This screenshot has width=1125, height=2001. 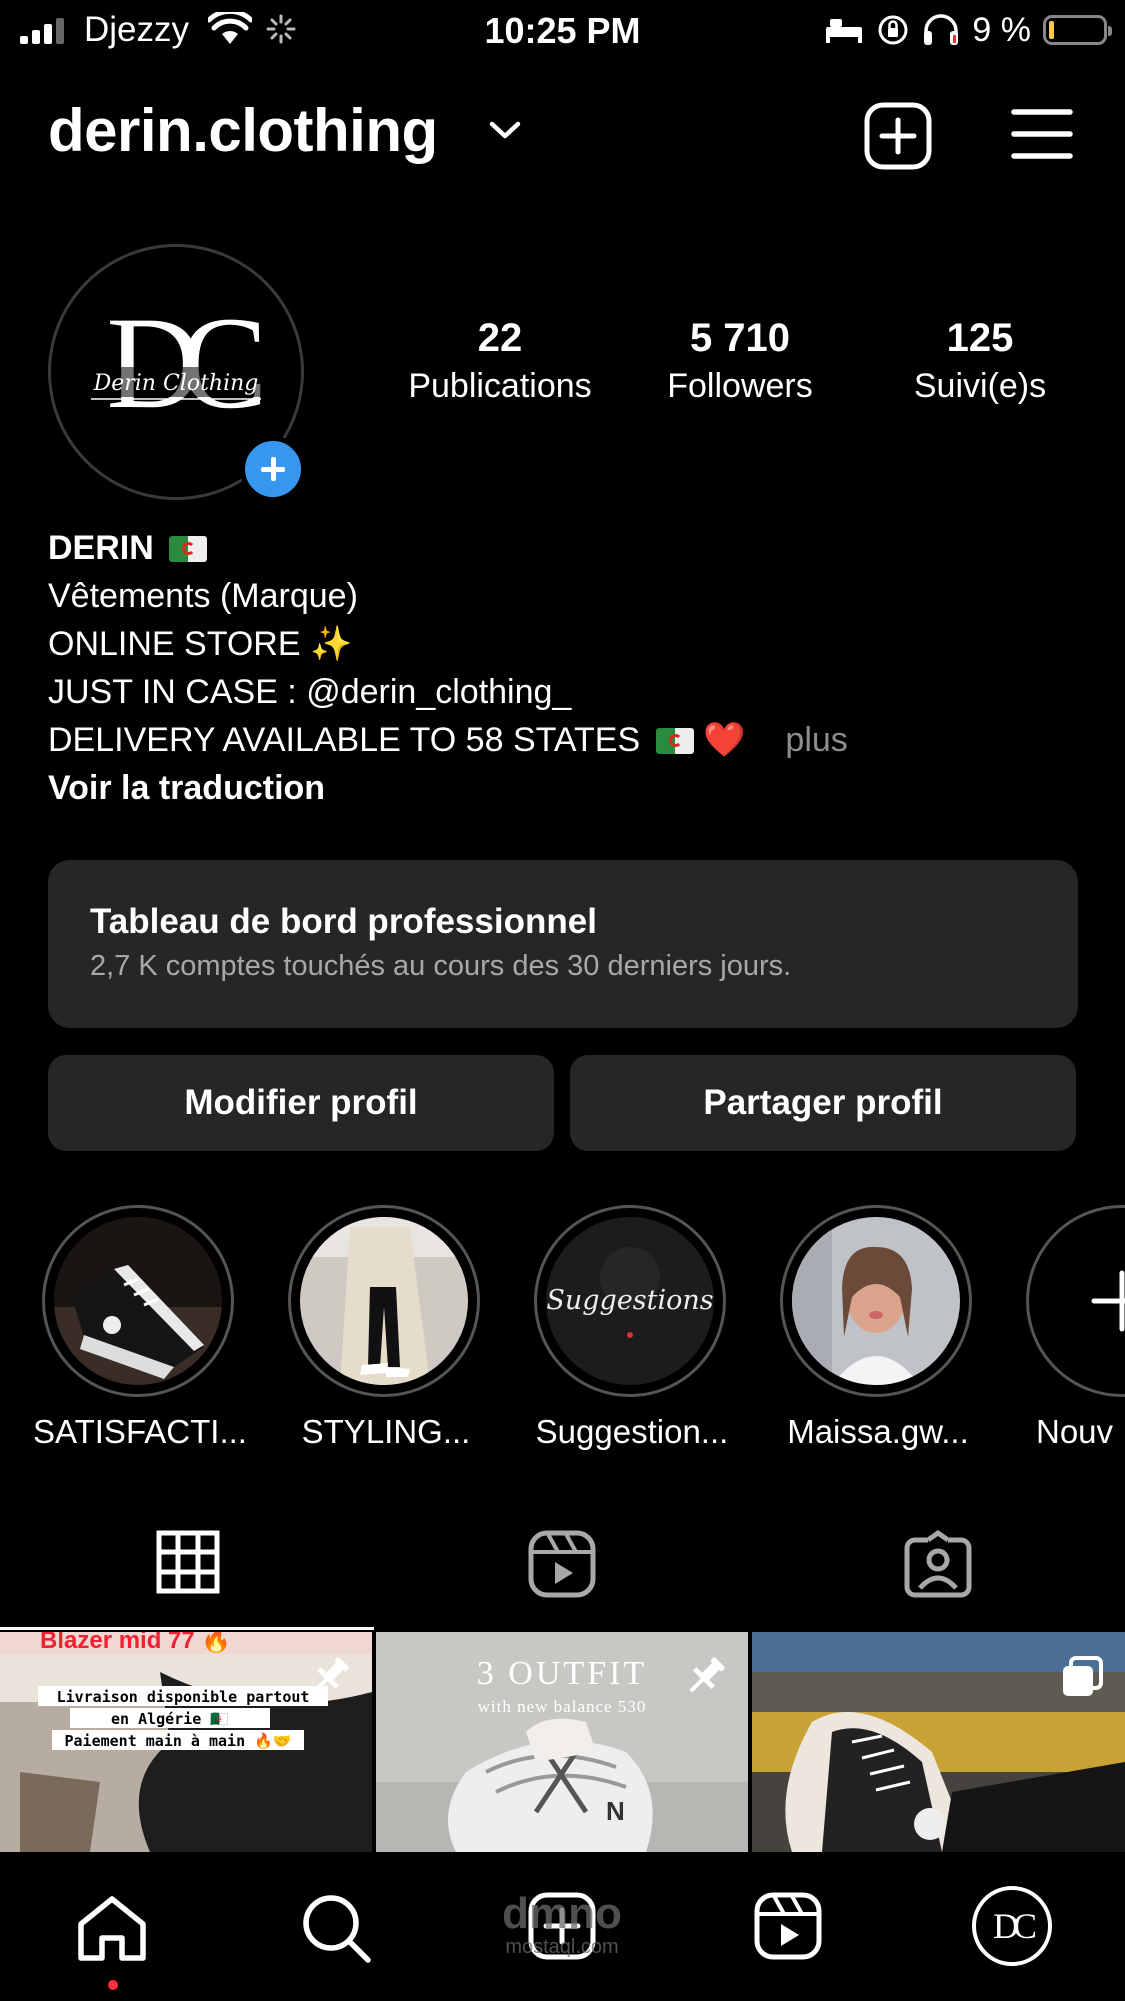 What do you see at coordinates (941, 29) in the screenshot?
I see `headphones-icon` at bounding box center [941, 29].